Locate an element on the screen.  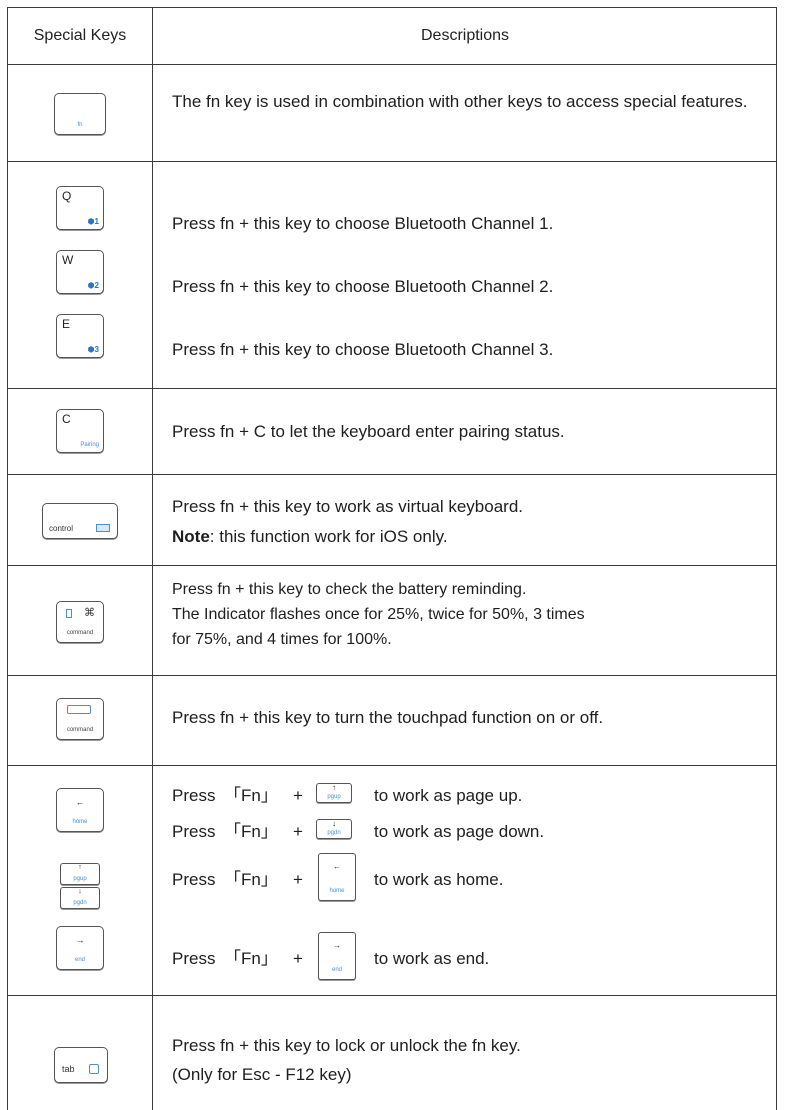
home-inline-key-icon: ← home is located at coordinates (337, 877).